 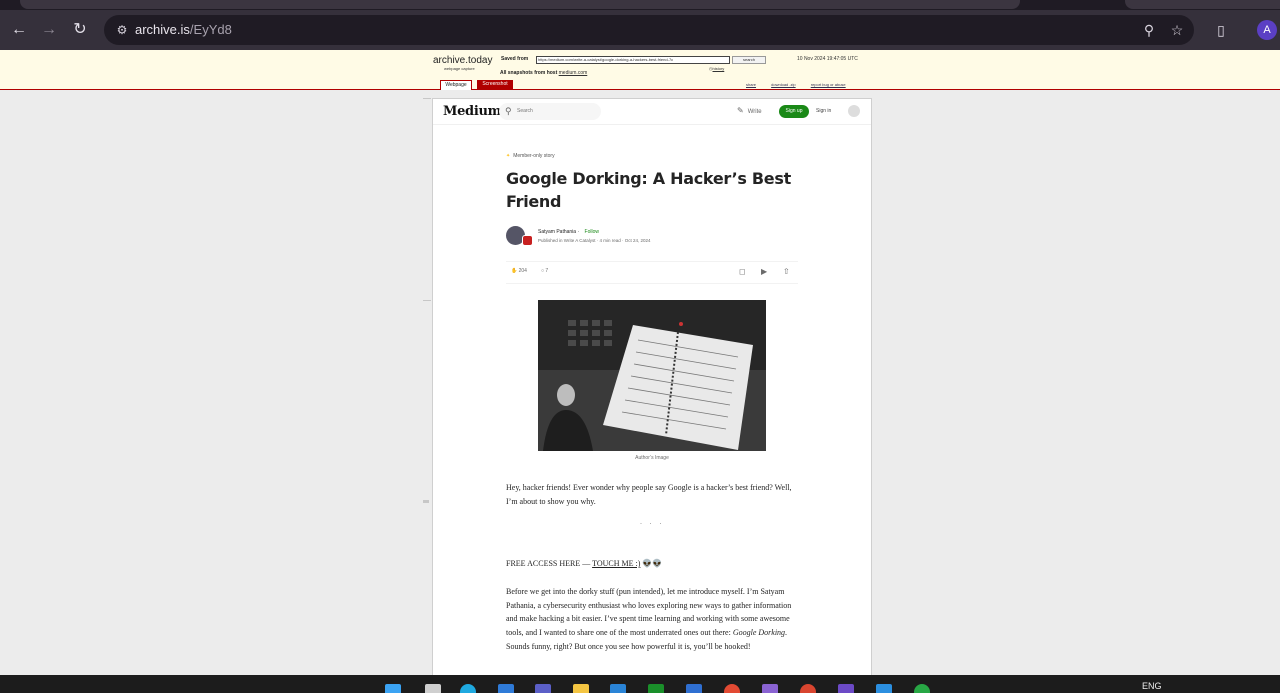 What do you see at coordinates (884, 688) in the screenshot?
I see `vscode-icon` at bounding box center [884, 688].